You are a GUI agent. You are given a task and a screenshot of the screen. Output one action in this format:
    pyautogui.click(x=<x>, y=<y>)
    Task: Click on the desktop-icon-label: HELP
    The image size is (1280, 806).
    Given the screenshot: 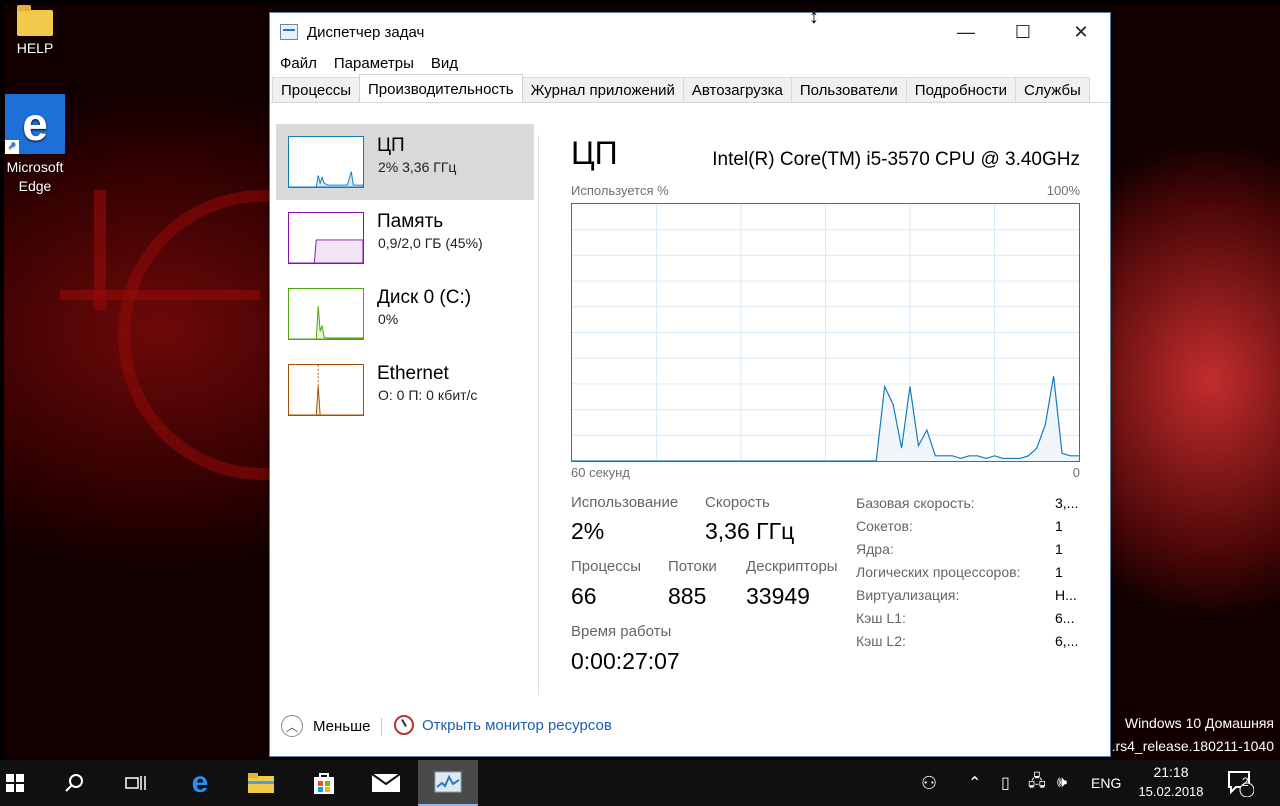 What is the action you would take?
    pyautogui.click(x=35, y=48)
    